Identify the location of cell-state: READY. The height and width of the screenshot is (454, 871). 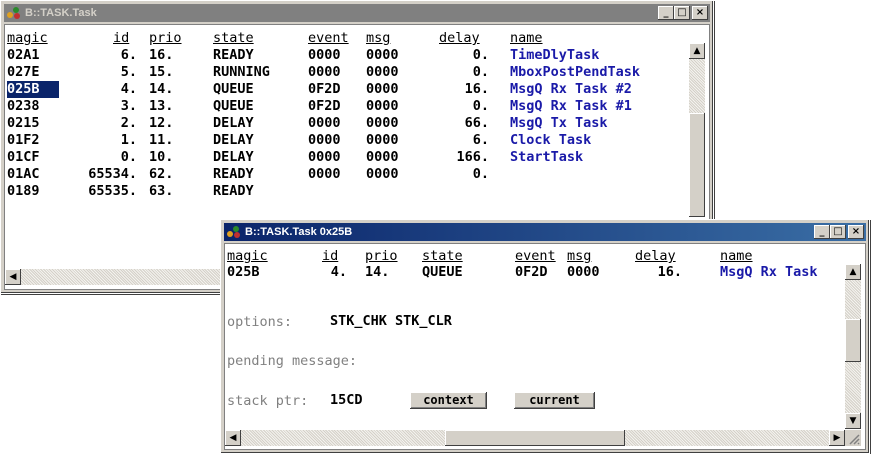
(233, 191).